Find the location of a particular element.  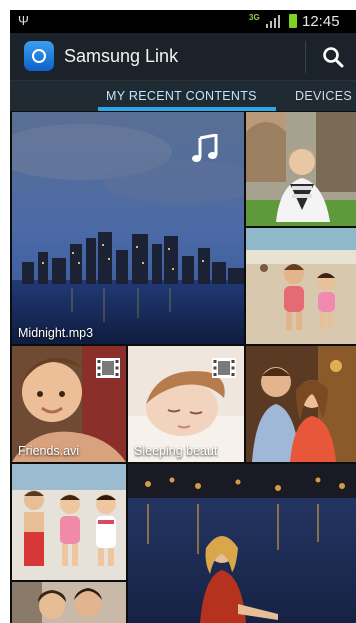

battery-icon is located at coordinates (293, 21).